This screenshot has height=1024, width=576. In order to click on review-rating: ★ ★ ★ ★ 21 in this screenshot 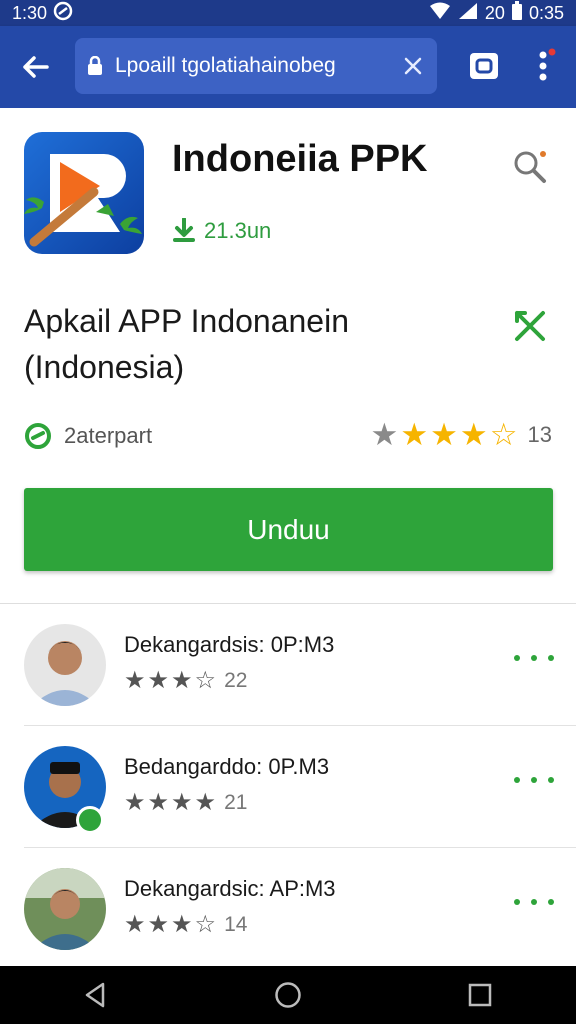, I will do `click(185, 802)`.